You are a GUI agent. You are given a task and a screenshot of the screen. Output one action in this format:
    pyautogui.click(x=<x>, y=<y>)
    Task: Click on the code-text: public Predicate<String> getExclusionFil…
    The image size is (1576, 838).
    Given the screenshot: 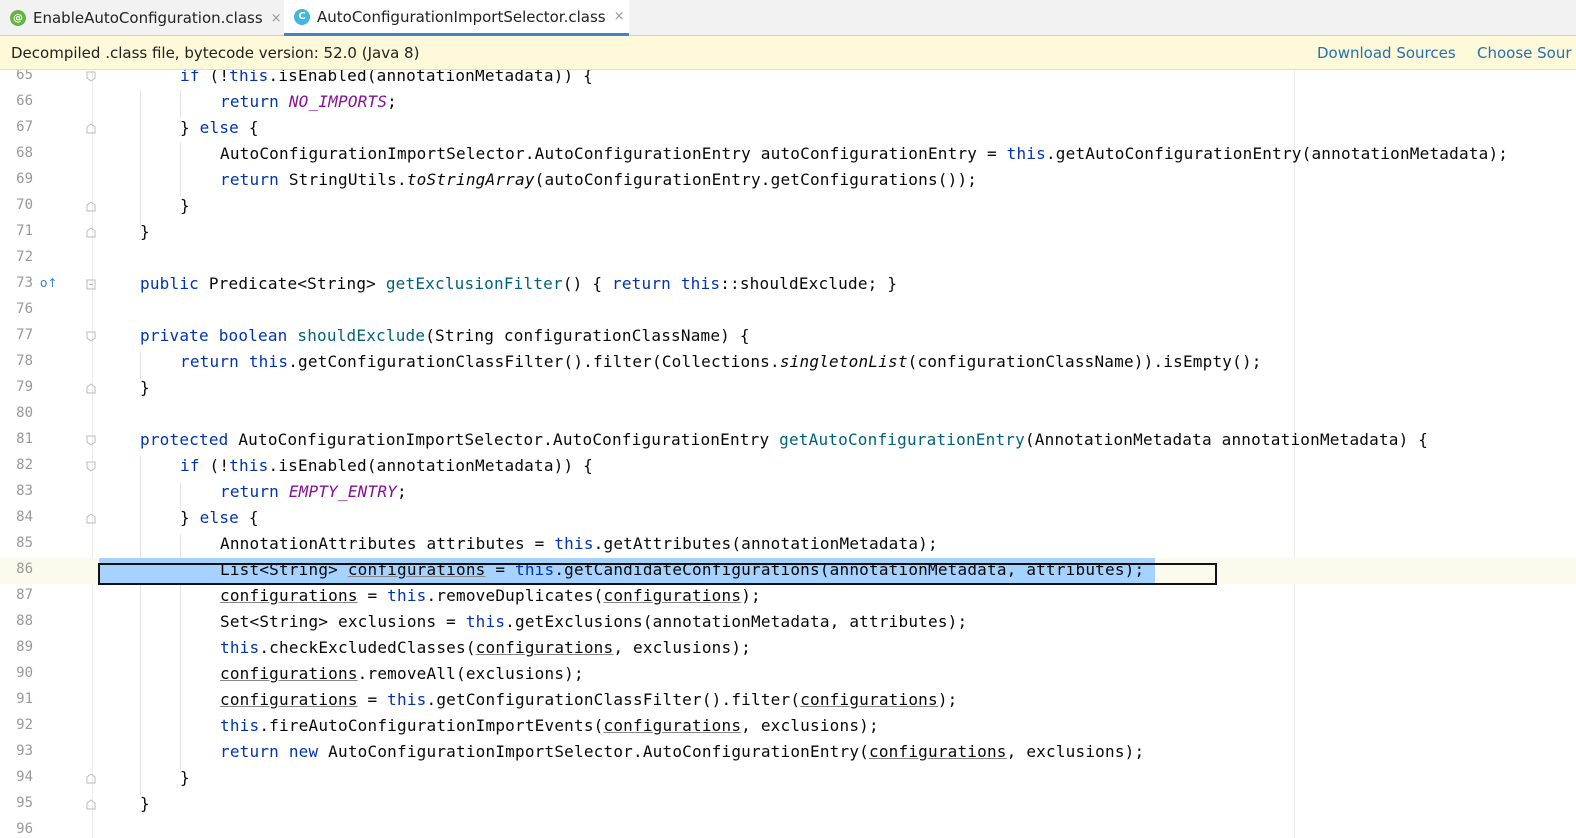 What is the action you would take?
    pyautogui.click(x=519, y=283)
    